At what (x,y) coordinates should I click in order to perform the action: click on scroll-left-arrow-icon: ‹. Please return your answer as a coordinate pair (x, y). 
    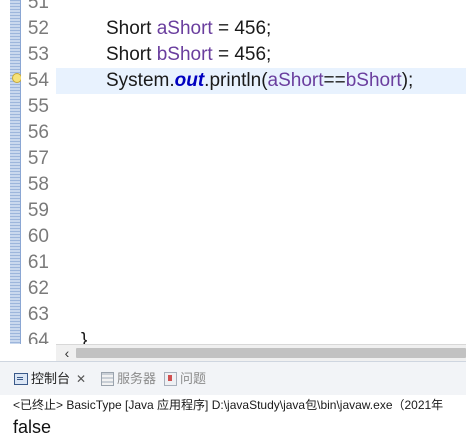
    Looking at the image, I should click on (67, 353).